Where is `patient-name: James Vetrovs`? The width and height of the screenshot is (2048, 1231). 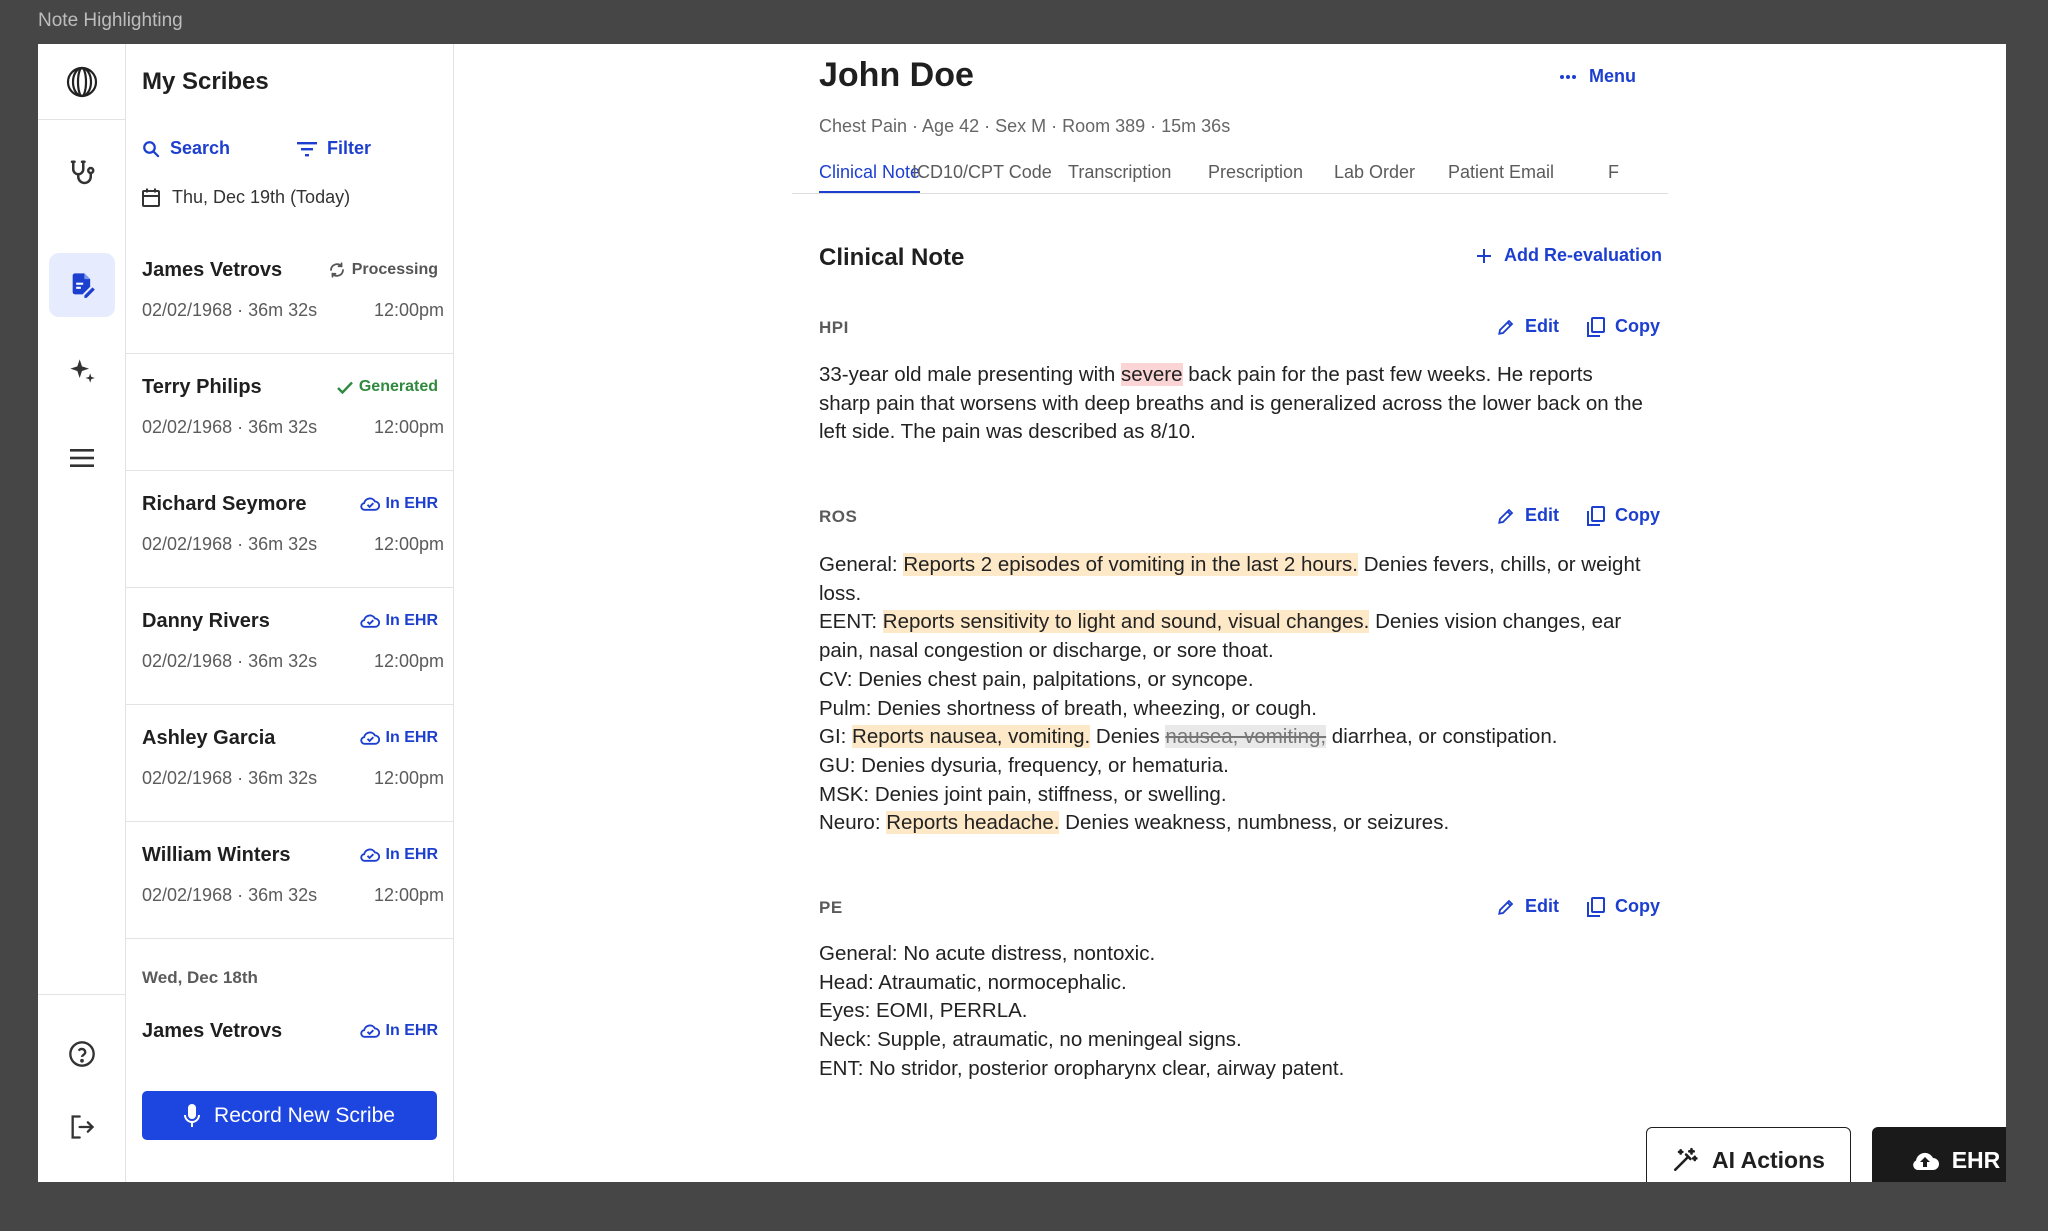
patient-name: James Vetrovs is located at coordinates (212, 1031).